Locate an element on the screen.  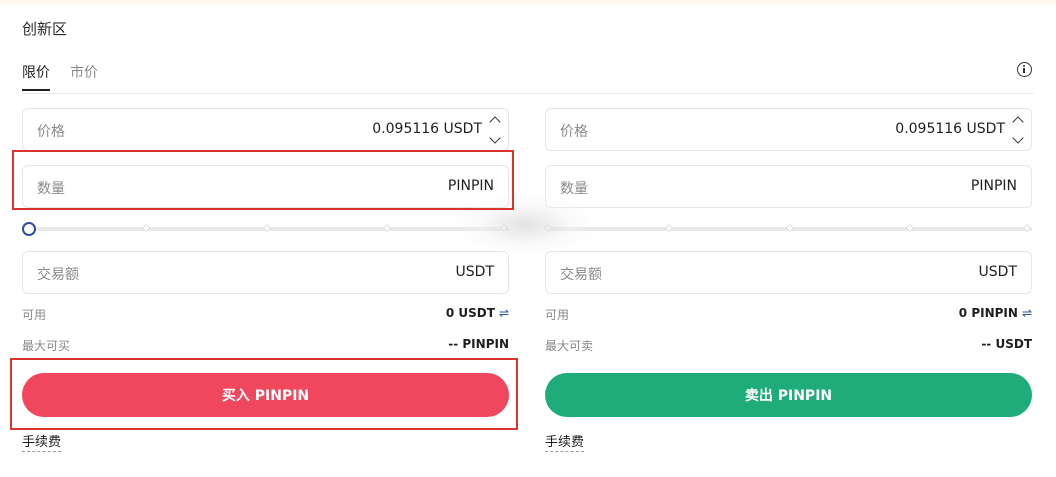
buy-price-stepper is located at coordinates (497, 129).